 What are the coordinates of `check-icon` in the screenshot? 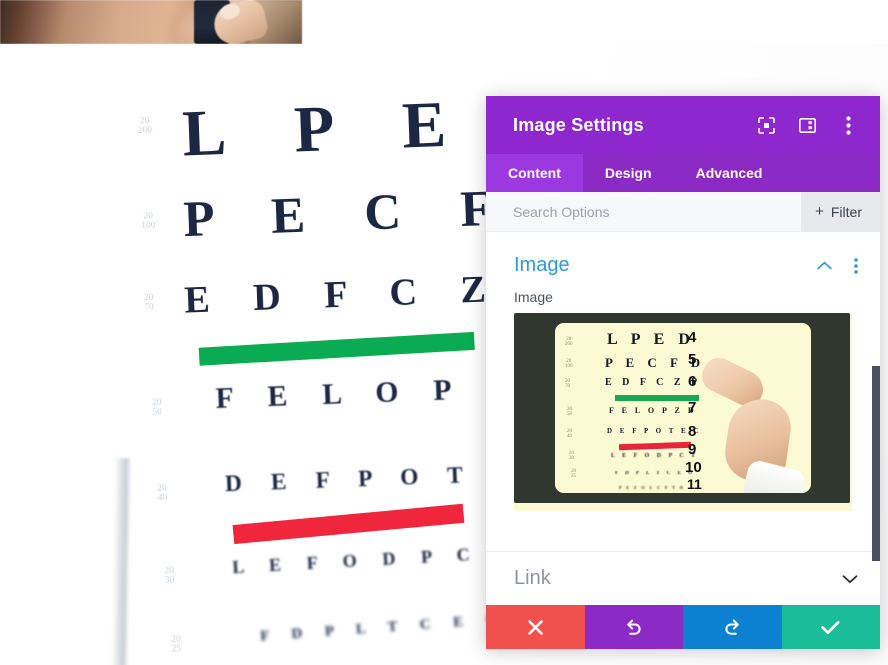 It's located at (830, 627).